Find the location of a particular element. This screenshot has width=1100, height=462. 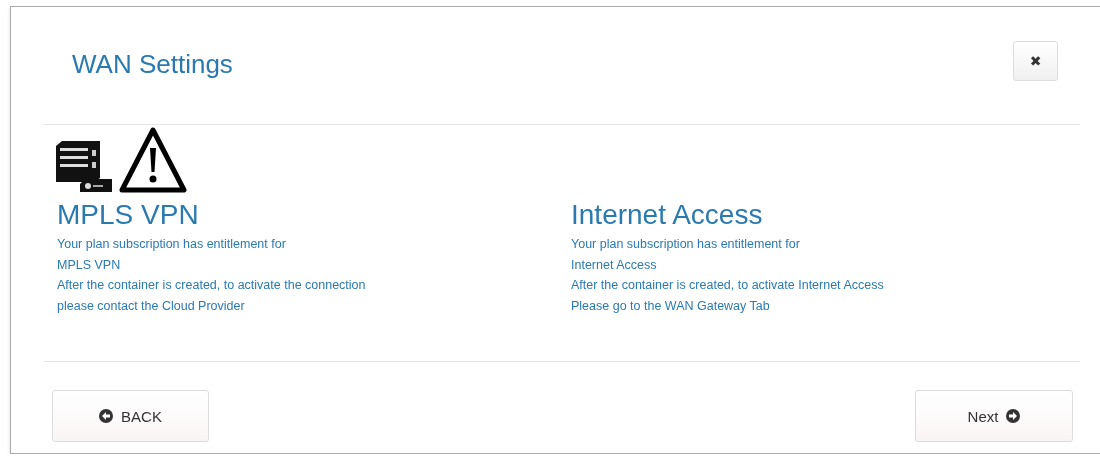

arrow-right-icon is located at coordinates (1013, 416).